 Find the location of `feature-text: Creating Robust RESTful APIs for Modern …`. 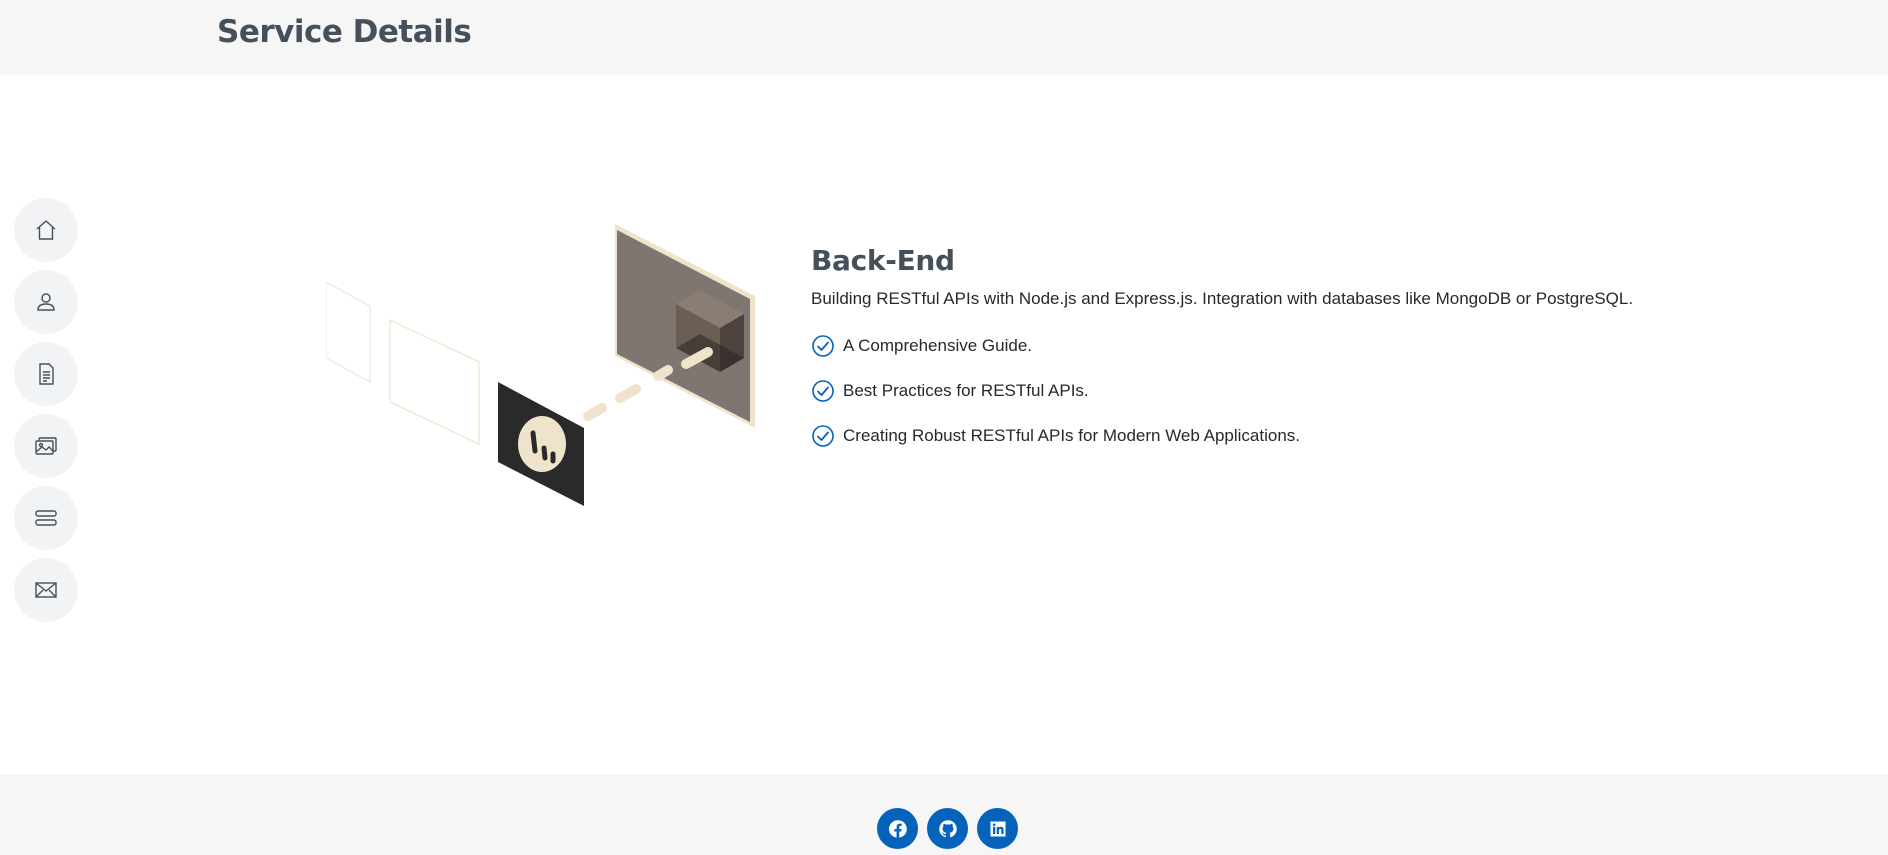

feature-text: Creating Robust RESTful APIs for Modern … is located at coordinates (1072, 435).